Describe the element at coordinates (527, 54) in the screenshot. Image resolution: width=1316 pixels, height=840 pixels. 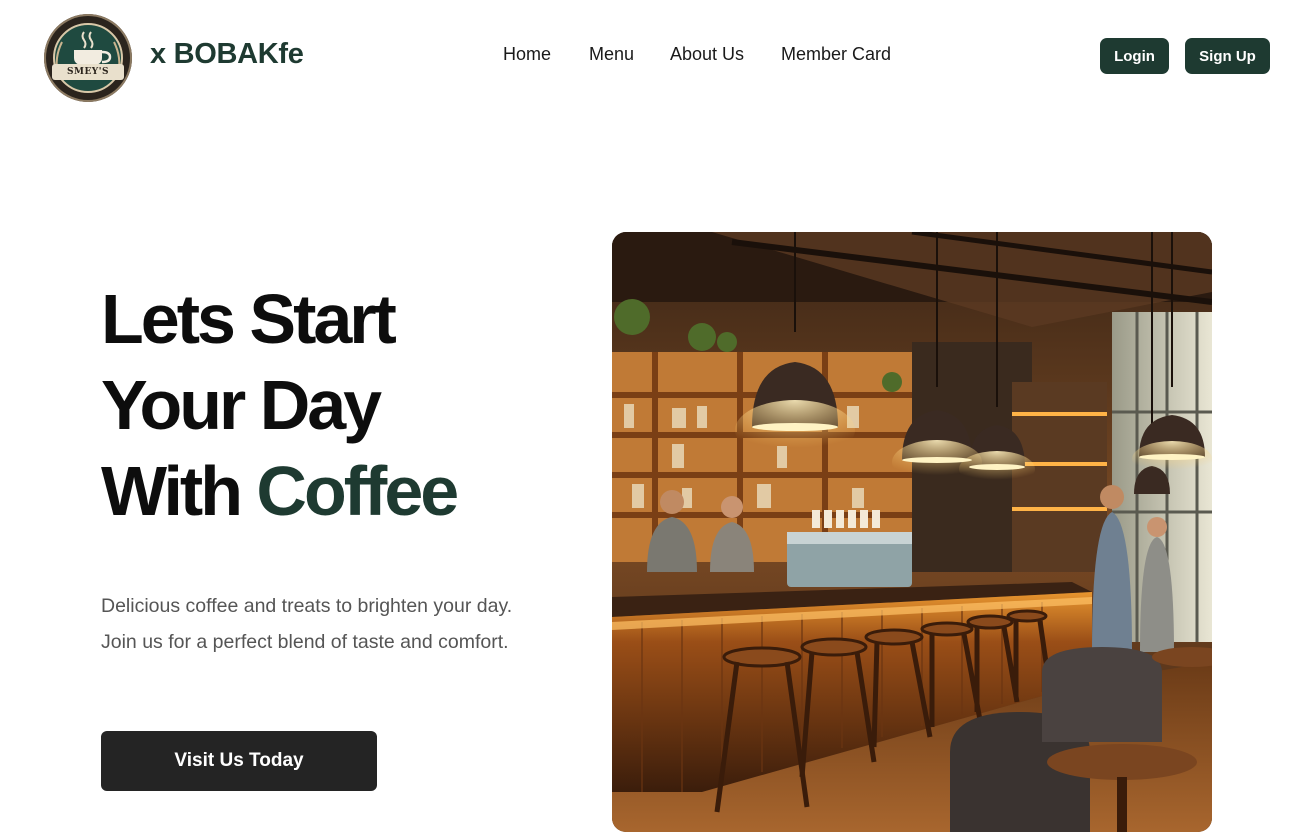
I see `nav-home: Home` at that location.